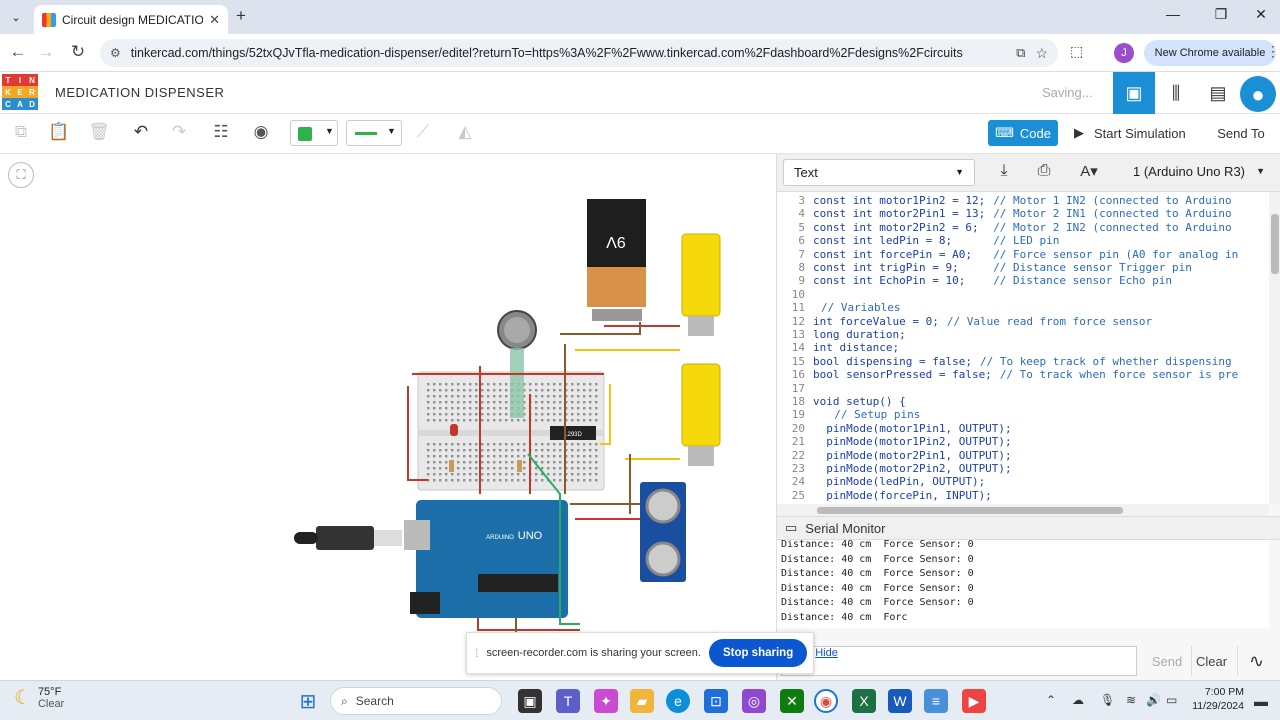  I want to click on view-notes-icon: ◉, so click(261, 134).